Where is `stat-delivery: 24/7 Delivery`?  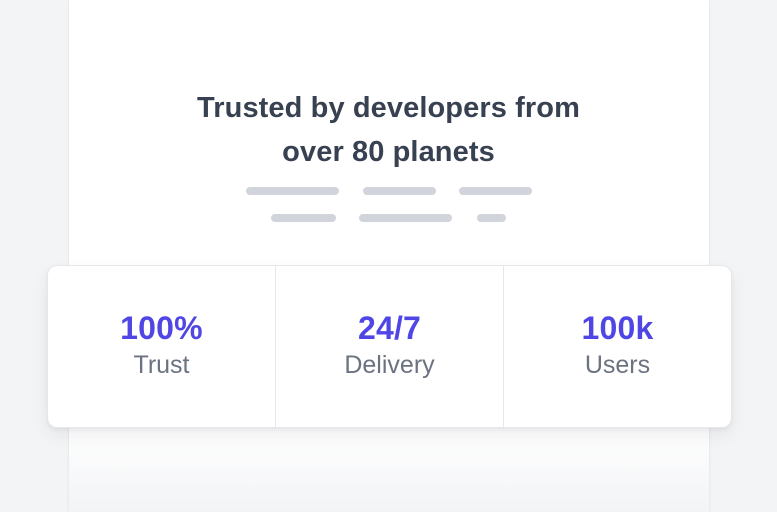 stat-delivery: 24/7 Delivery is located at coordinates (389, 346).